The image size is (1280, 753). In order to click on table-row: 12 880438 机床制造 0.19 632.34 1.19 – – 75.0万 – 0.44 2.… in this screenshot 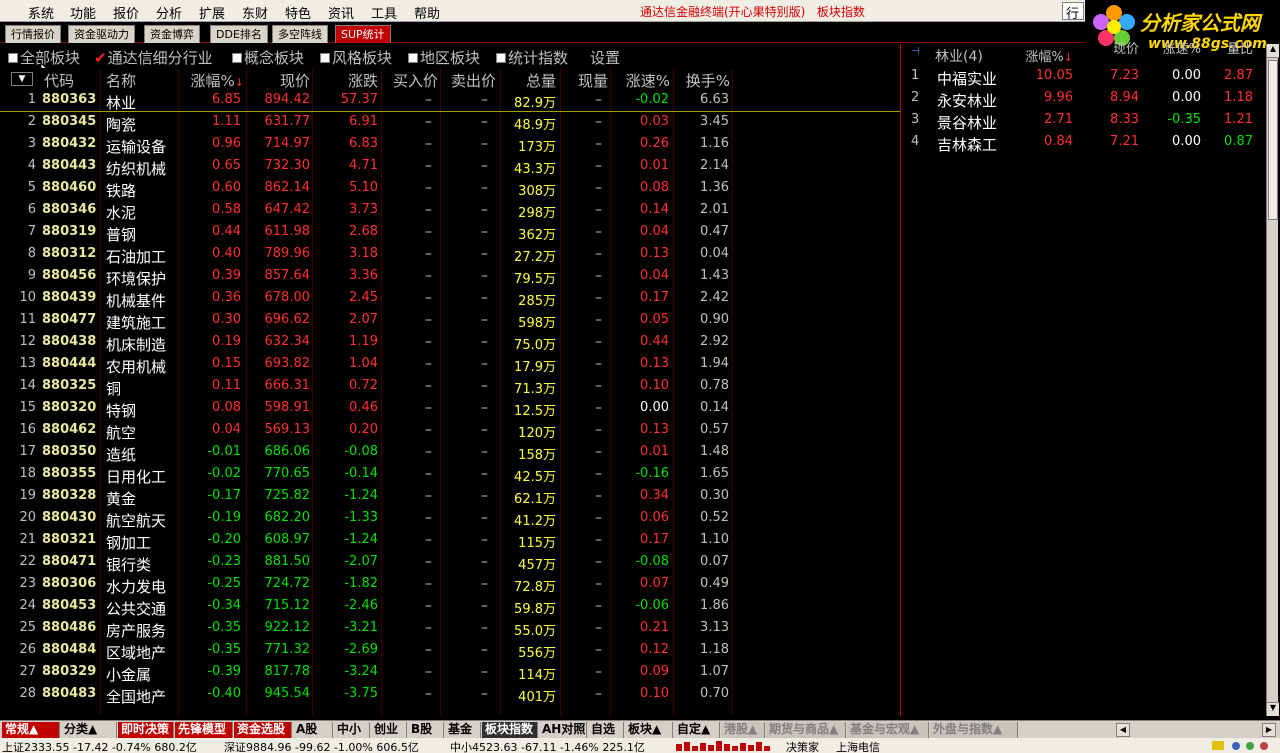, I will do `click(450, 343)`.